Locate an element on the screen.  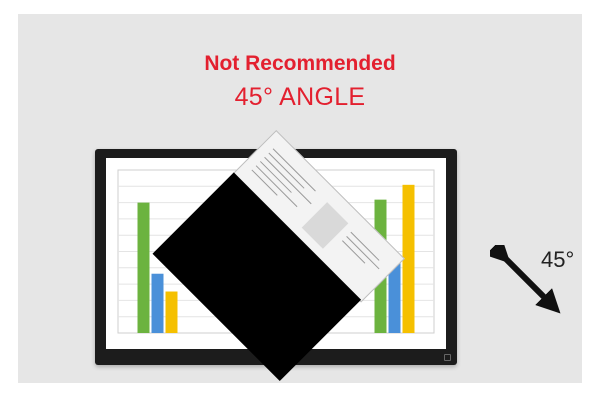
status-heading: Not Recommended is located at coordinates (300, 63).